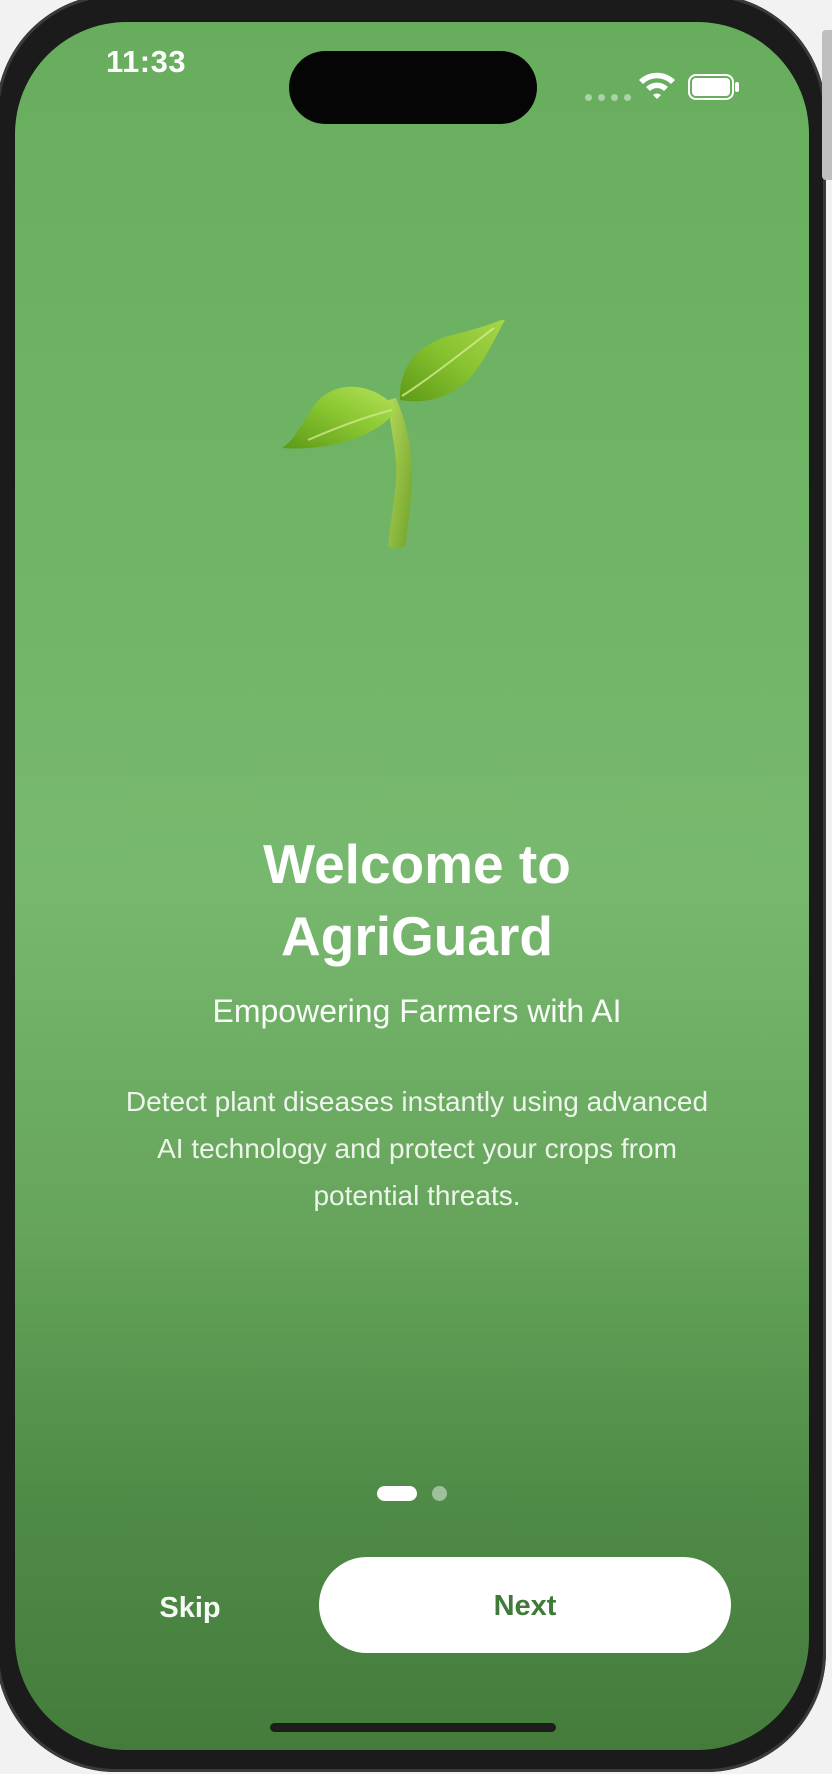 This screenshot has width=832, height=1774. What do you see at coordinates (190, 1607) in the screenshot?
I see `skip-button: Skip` at bounding box center [190, 1607].